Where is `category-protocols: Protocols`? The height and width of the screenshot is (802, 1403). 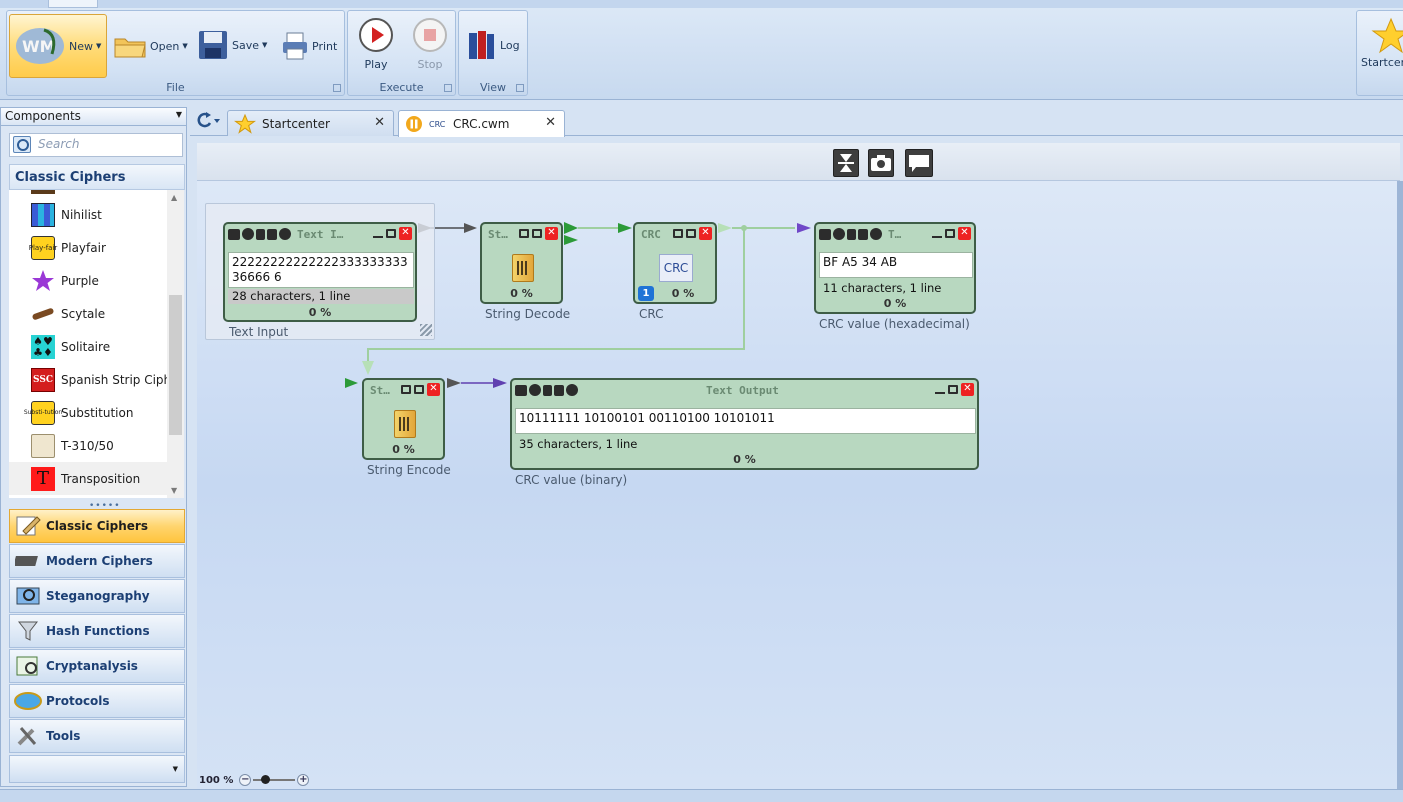 category-protocols: Protocols is located at coordinates (97, 701).